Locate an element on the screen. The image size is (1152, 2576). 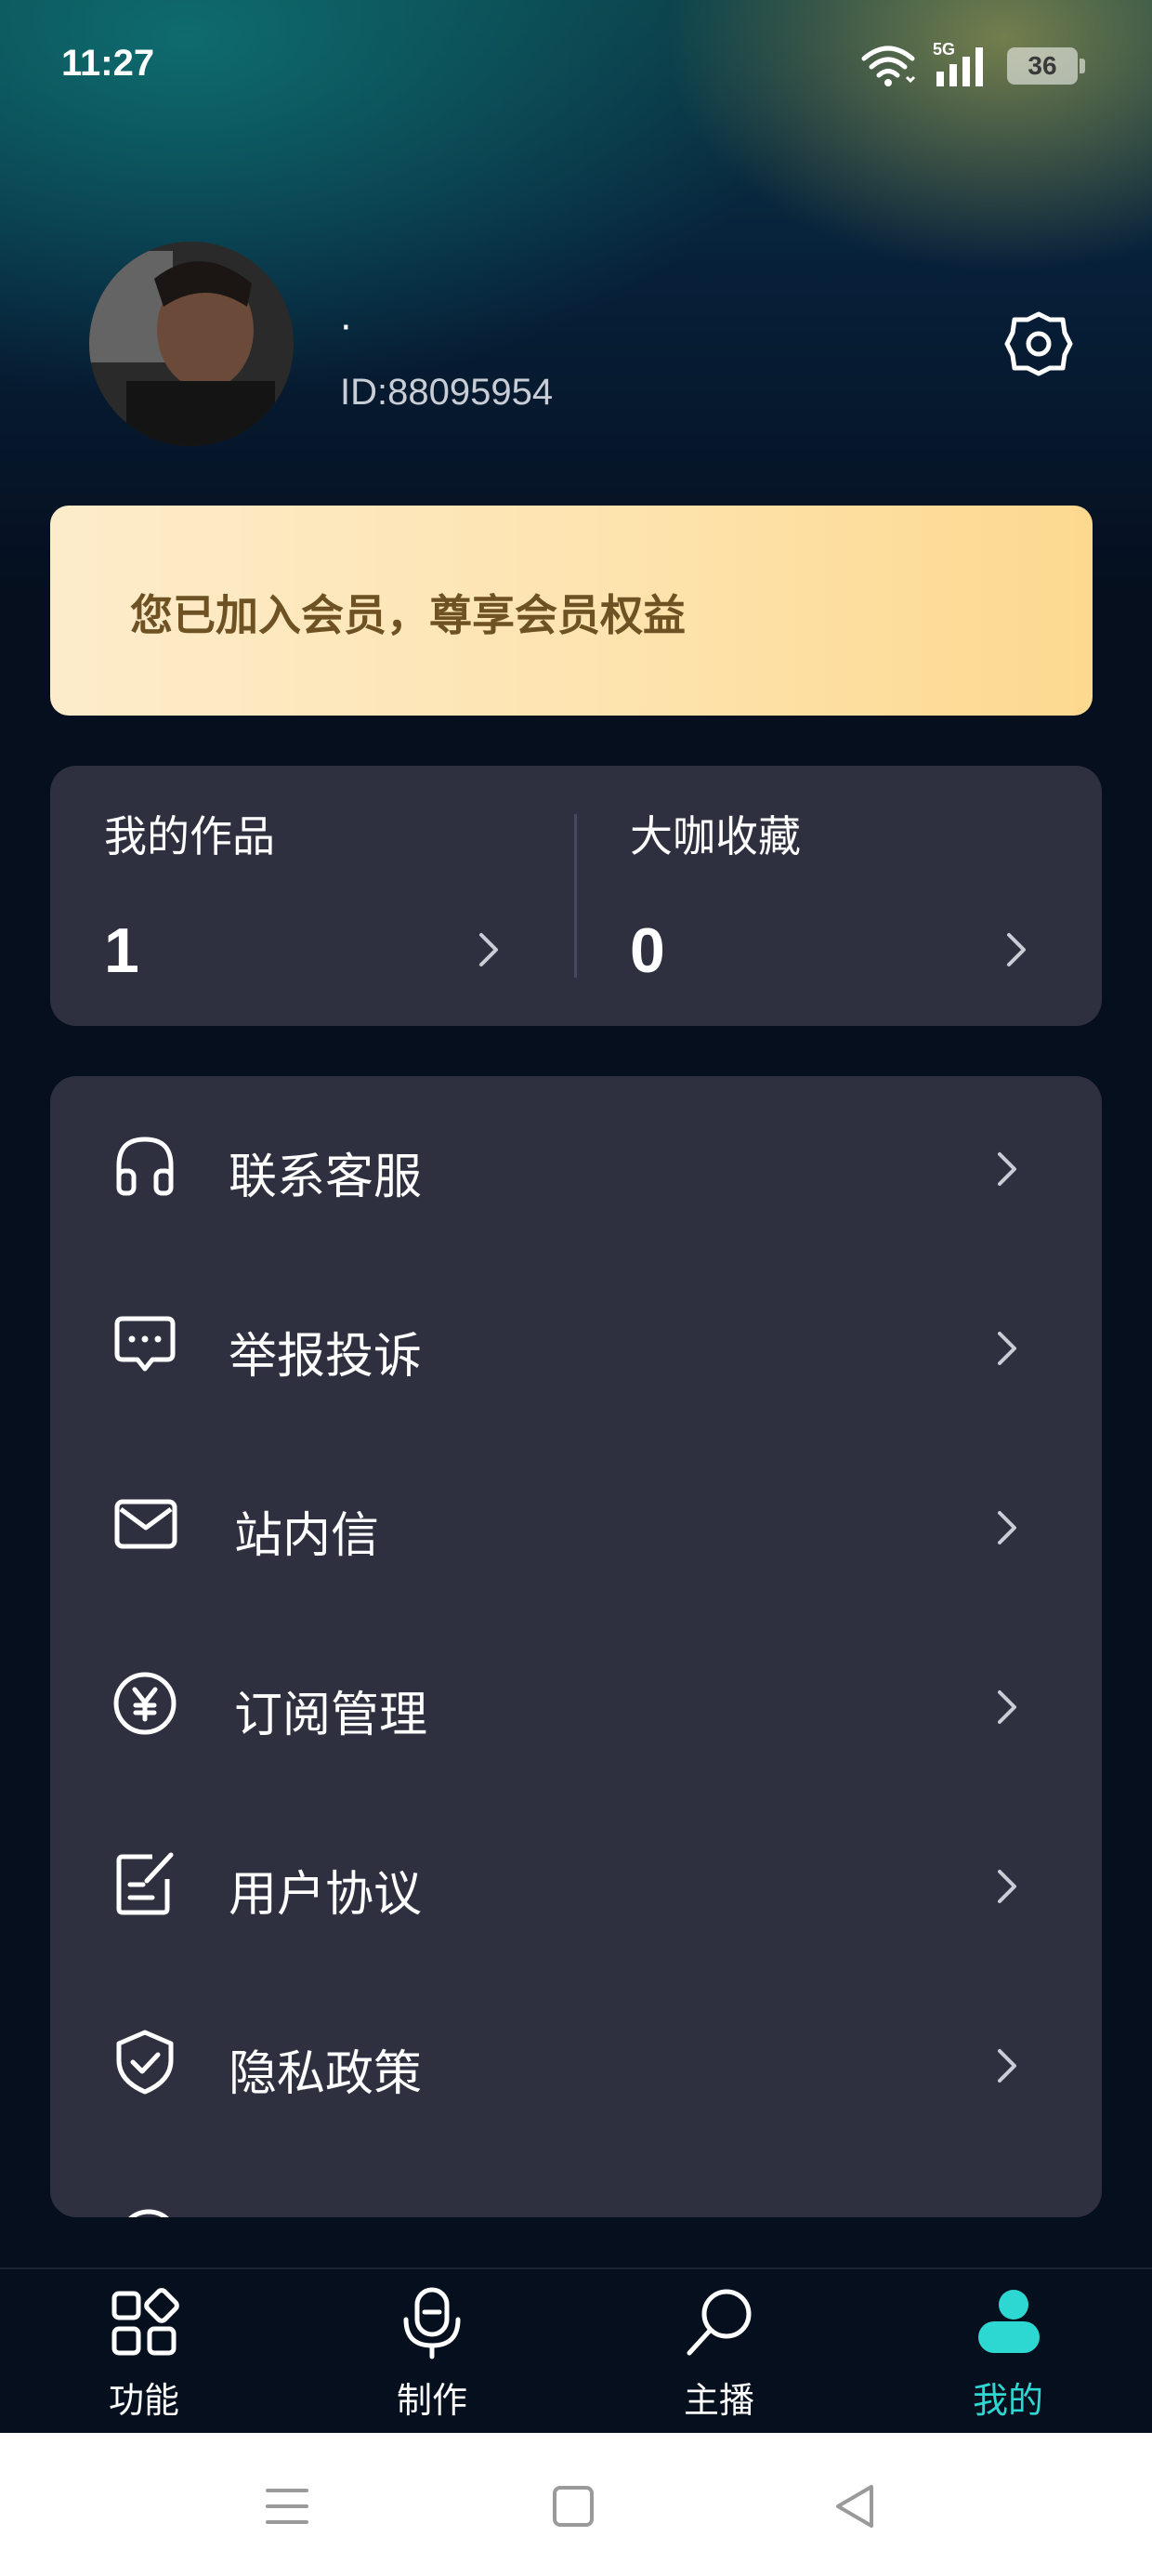
menu-item-label: 站内信 is located at coordinates (307, 1536).